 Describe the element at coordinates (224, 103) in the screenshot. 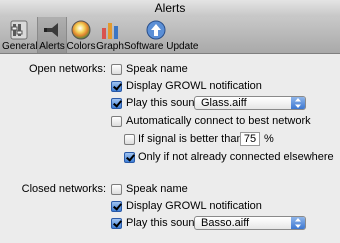

I see `open-sound-value: Glass.aiff` at that location.